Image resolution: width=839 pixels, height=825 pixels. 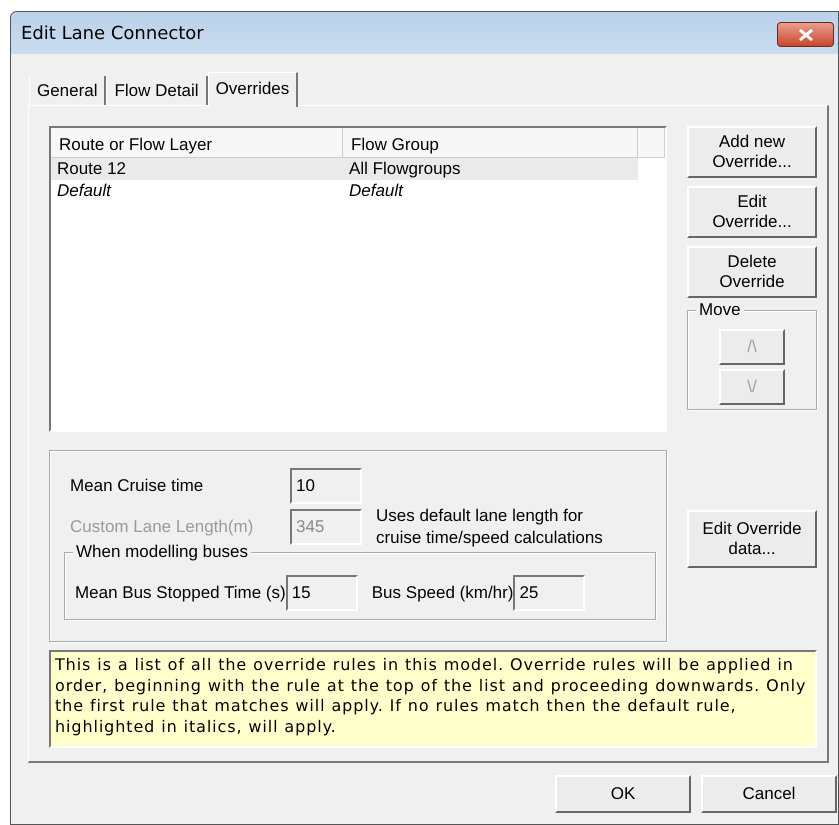 What do you see at coordinates (322, 593) in the screenshot?
I see `input-field: 15` at bounding box center [322, 593].